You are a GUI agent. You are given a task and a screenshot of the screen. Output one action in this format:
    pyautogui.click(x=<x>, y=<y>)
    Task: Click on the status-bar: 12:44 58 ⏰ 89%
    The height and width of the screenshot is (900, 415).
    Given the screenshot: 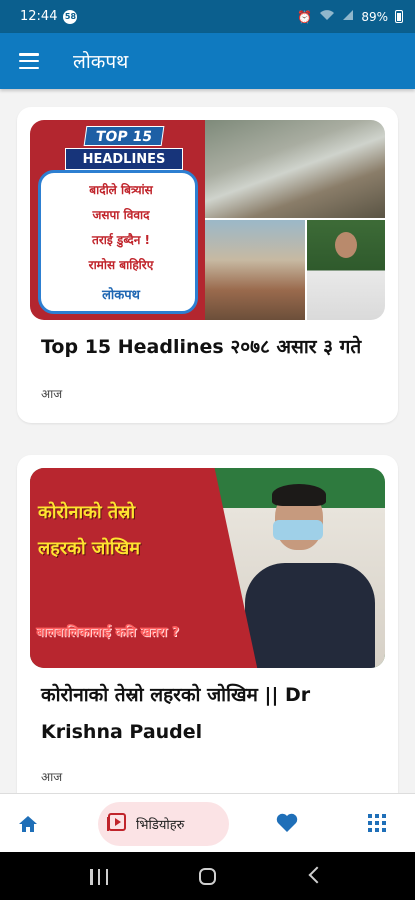 What is the action you would take?
    pyautogui.click(x=207, y=16)
    